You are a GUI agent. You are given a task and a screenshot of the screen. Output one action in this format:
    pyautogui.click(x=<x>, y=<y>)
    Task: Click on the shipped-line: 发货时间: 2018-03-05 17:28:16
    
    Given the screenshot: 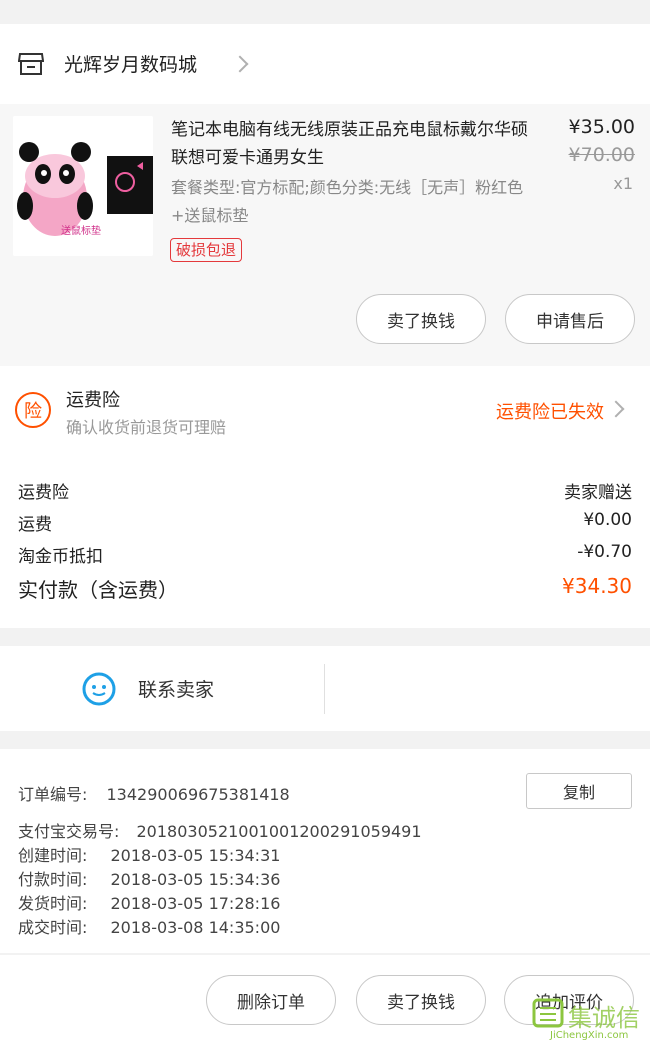 What is the action you would take?
    pyautogui.click(x=149, y=902)
    